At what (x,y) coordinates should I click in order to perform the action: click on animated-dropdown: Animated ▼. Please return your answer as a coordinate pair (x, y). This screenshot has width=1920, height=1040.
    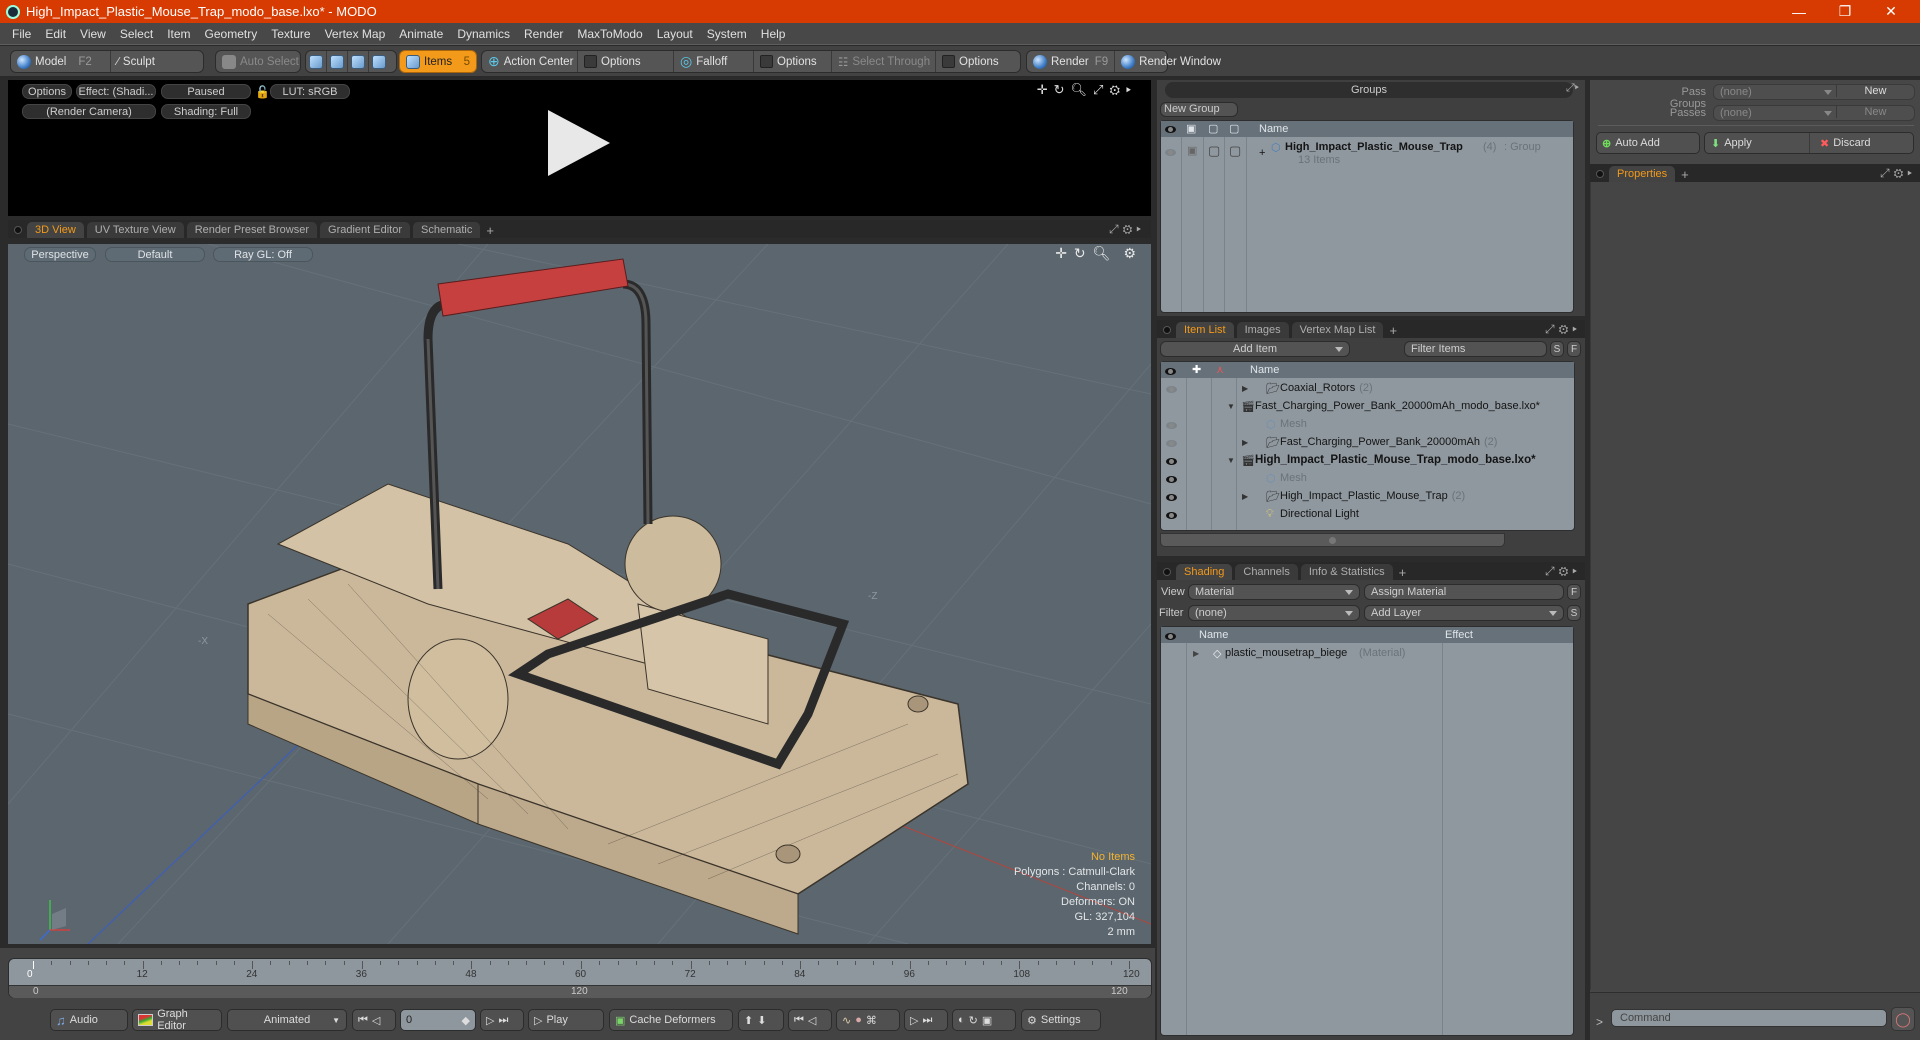
    Looking at the image, I should click on (287, 1020).